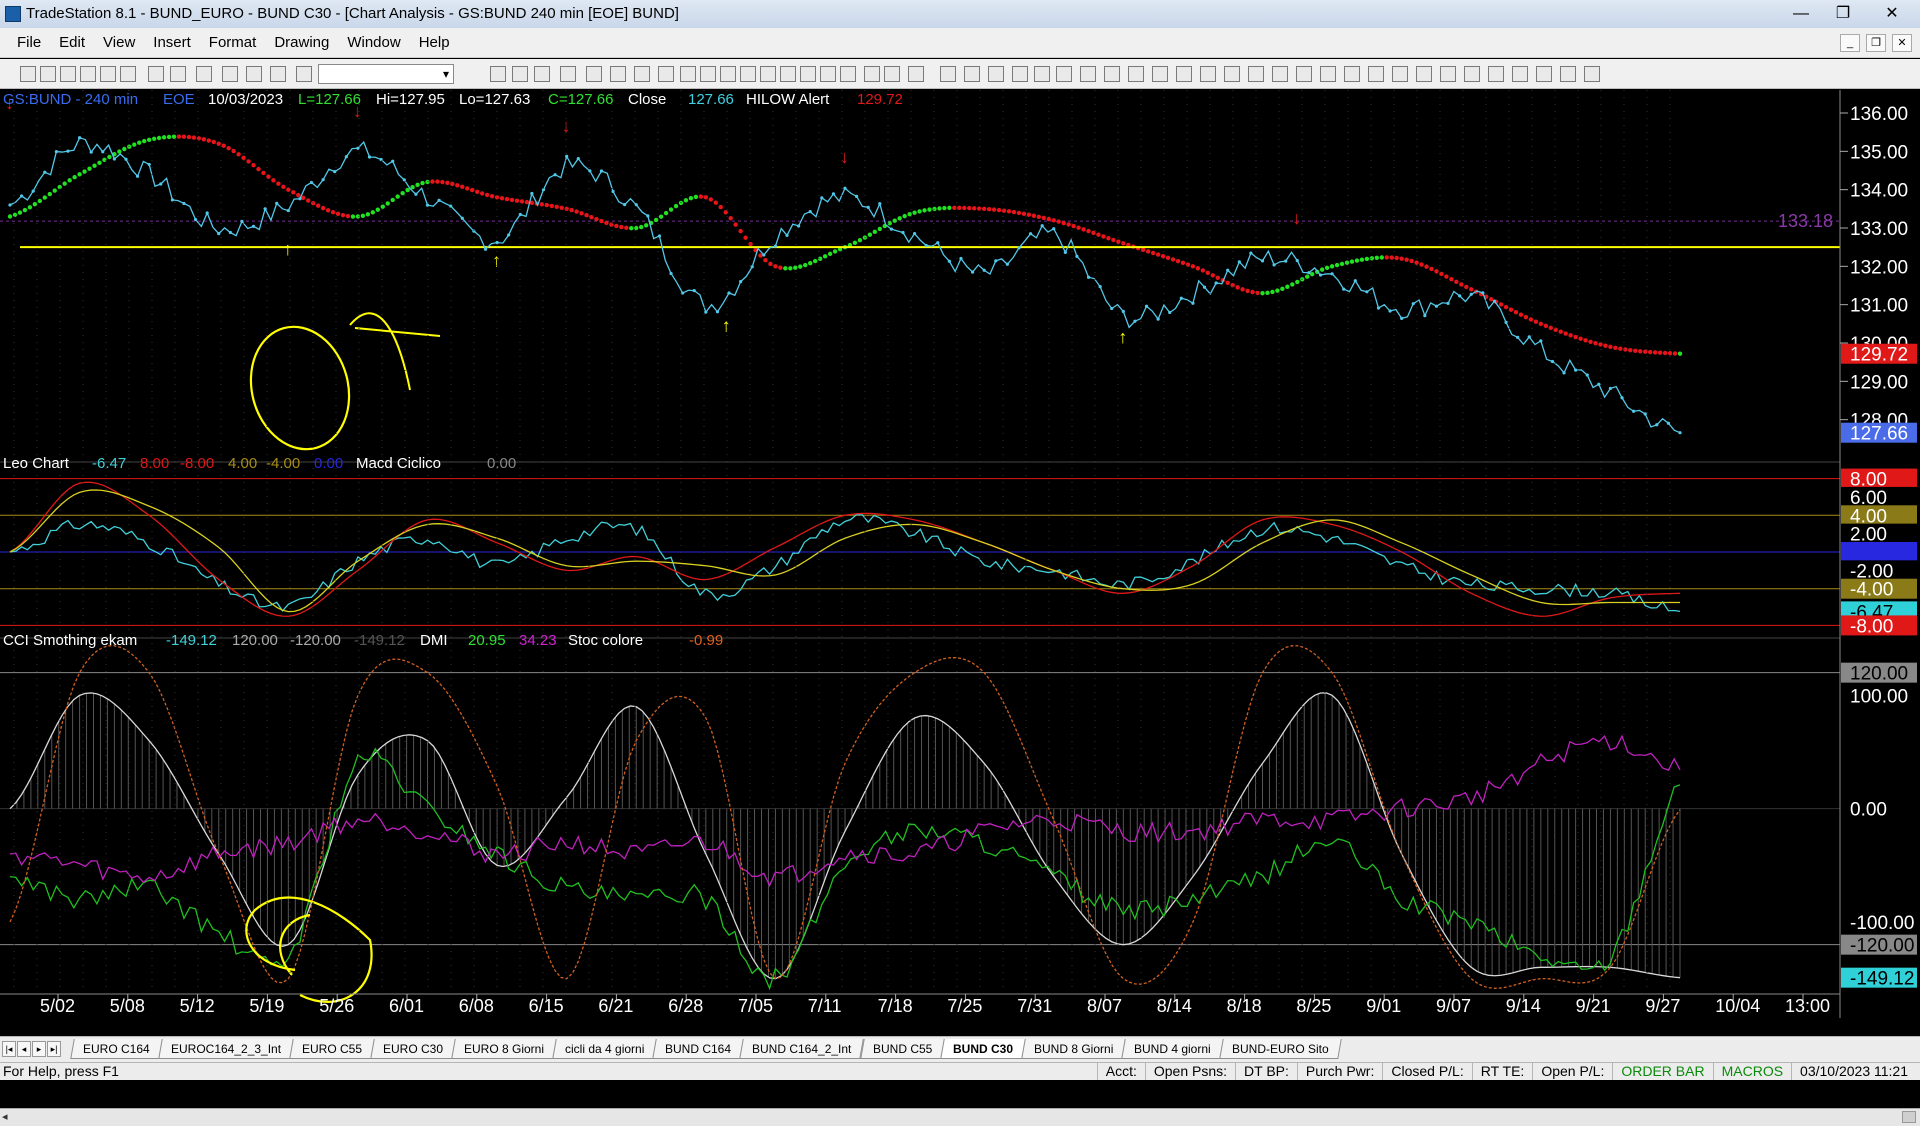  Describe the element at coordinates (1280, 1049) in the screenshot. I see `tab-bund-euro-sito: BUND-EURO Sito` at that location.